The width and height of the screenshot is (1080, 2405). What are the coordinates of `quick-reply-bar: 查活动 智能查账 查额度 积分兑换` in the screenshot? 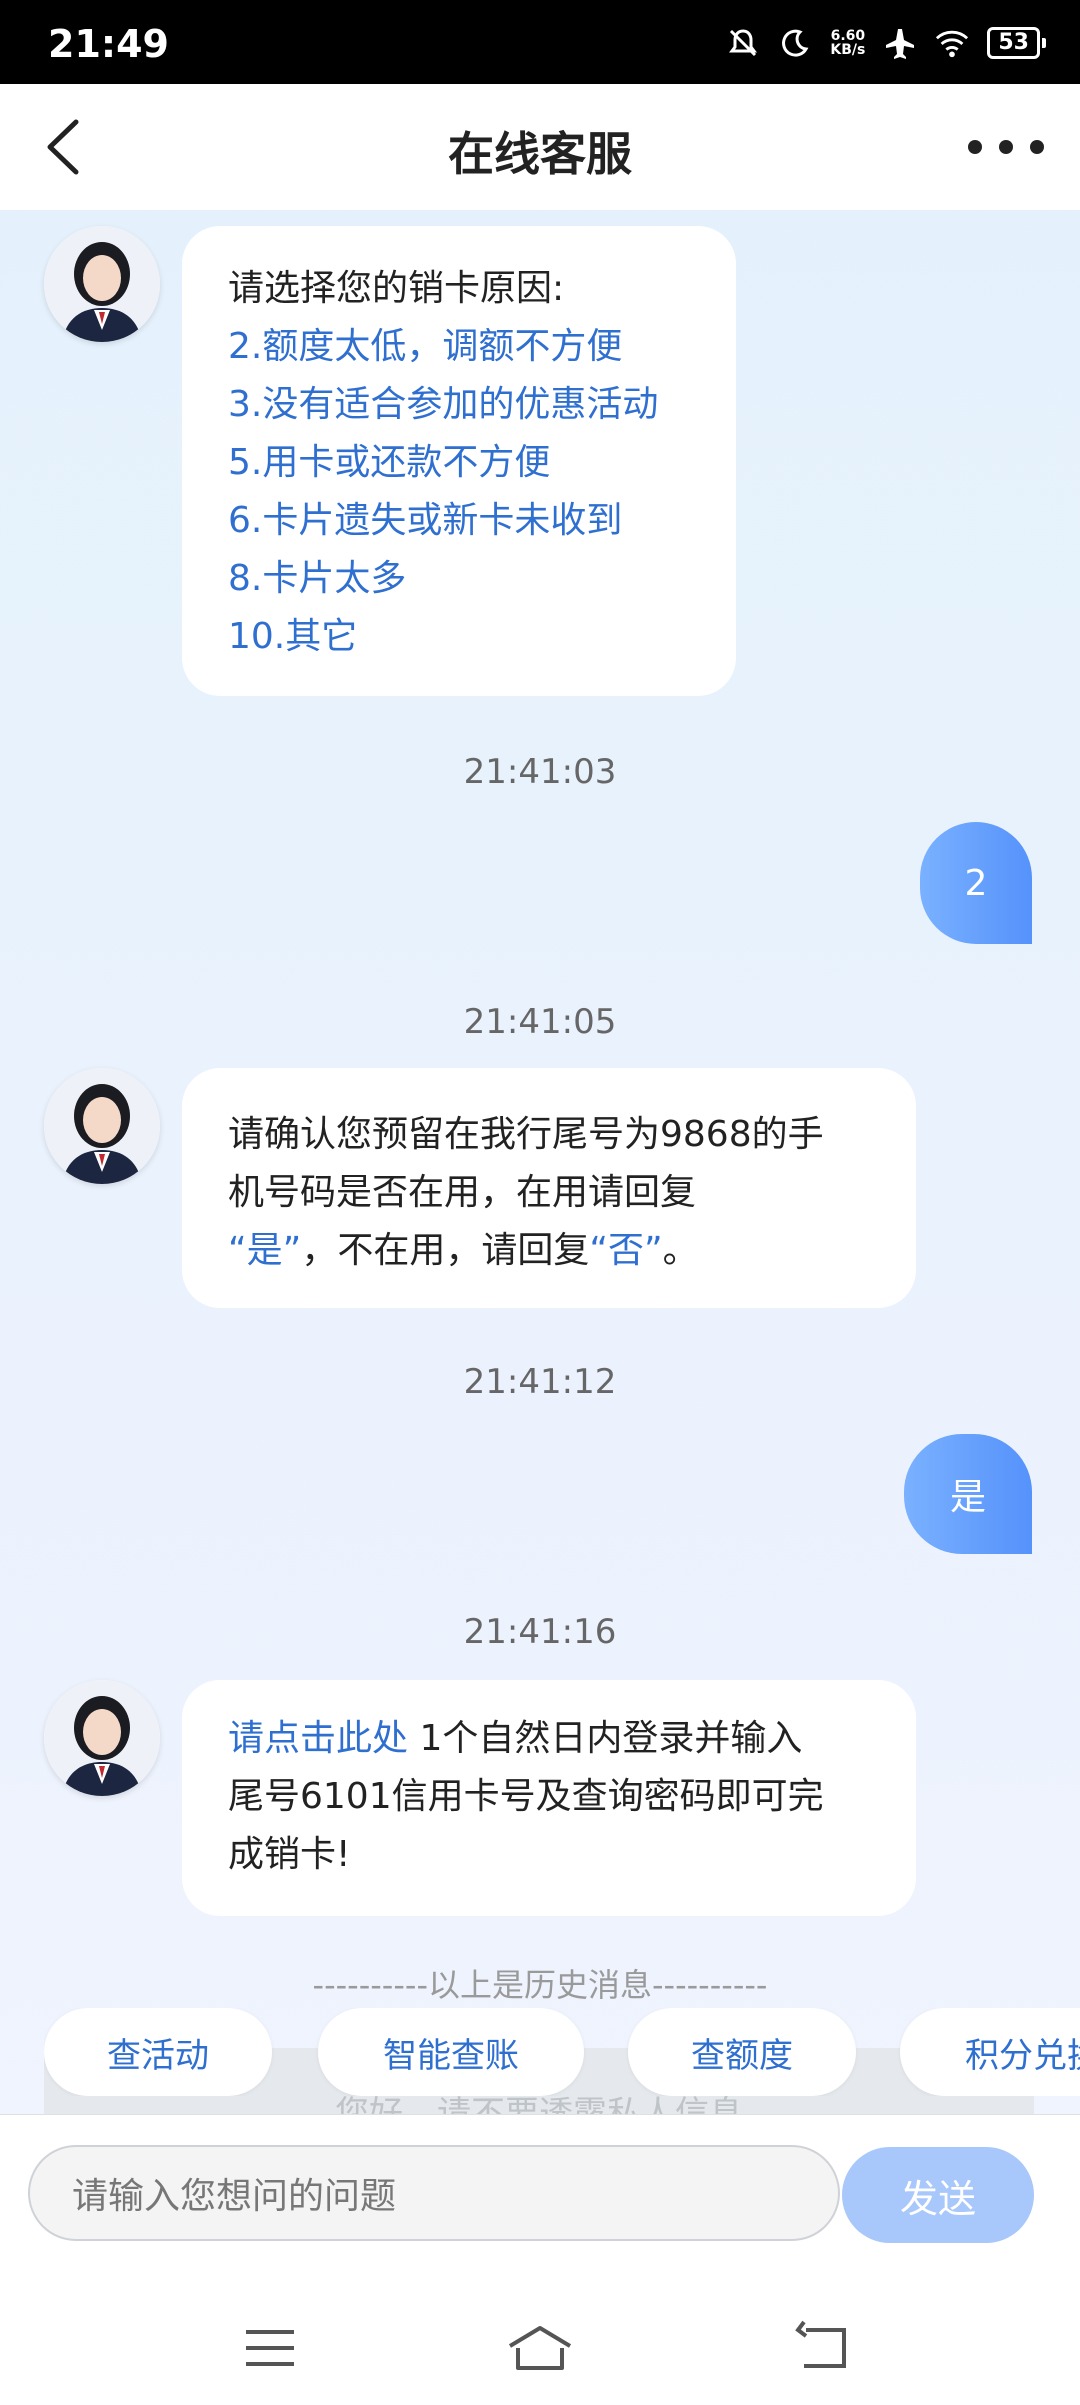 It's located at (562, 2052).